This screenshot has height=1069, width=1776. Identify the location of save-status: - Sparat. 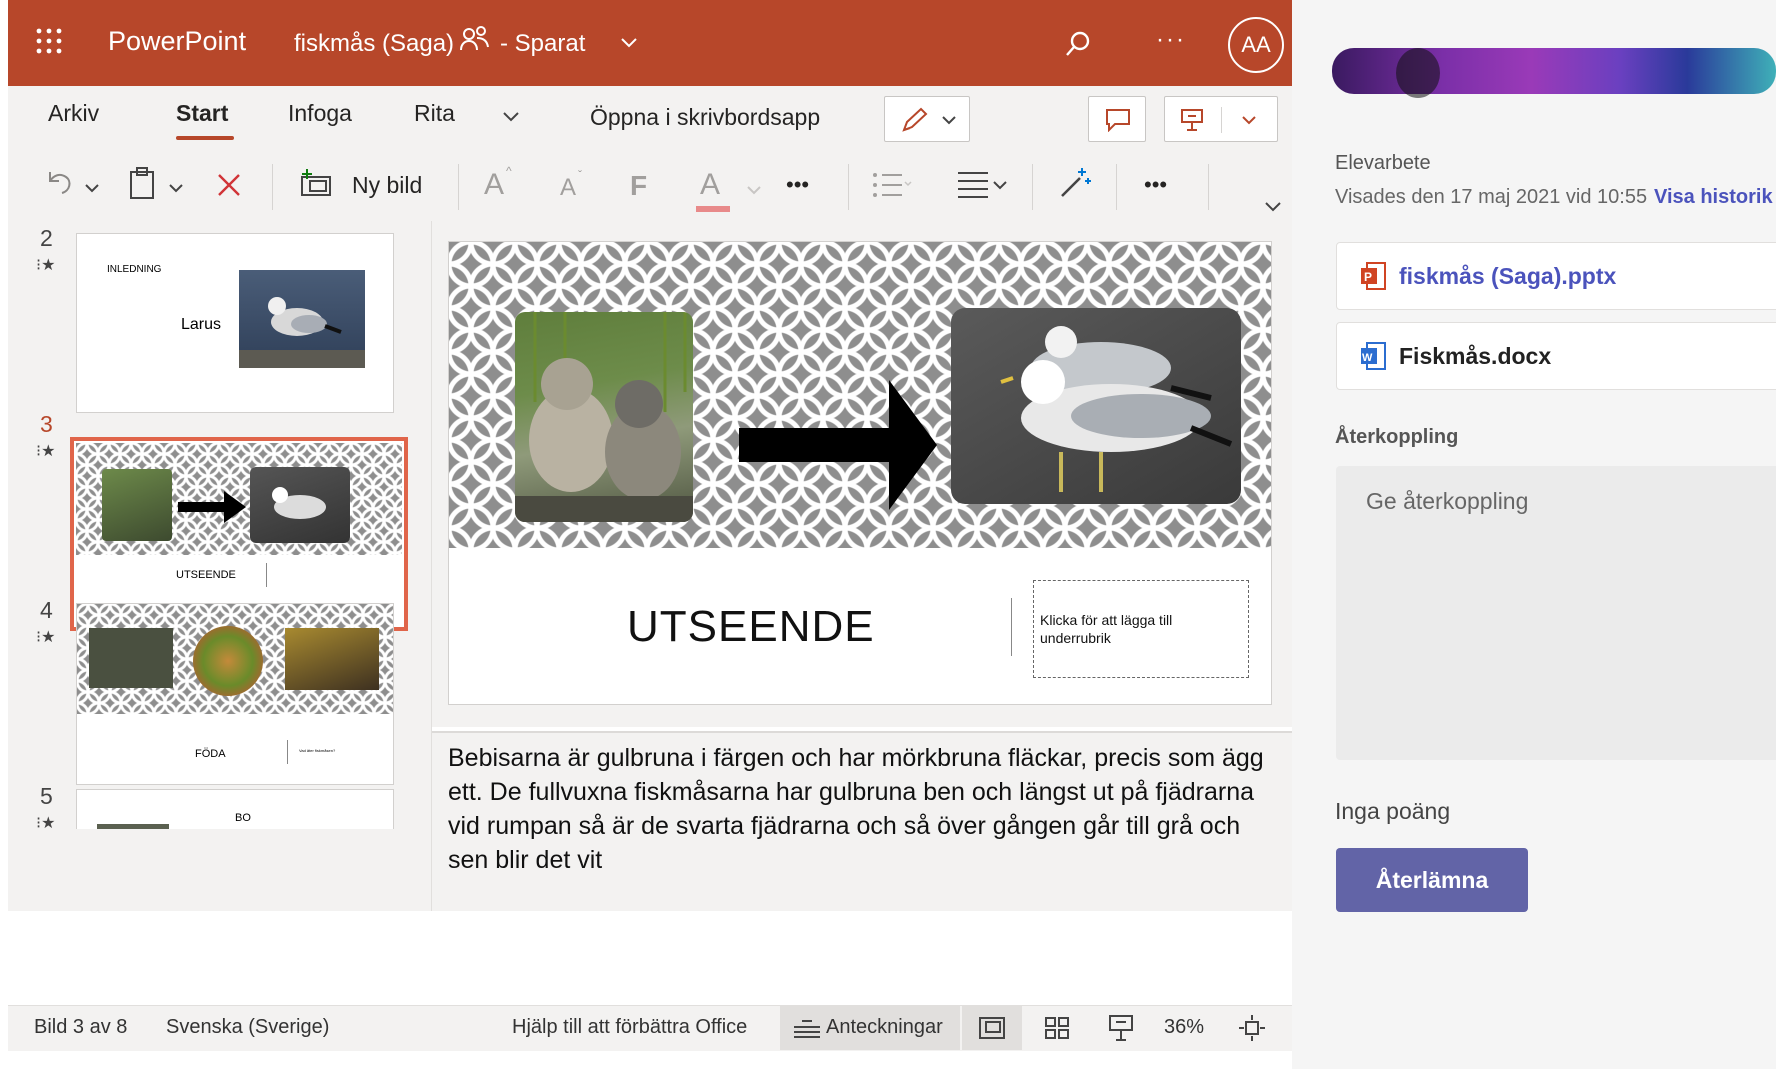
(543, 43).